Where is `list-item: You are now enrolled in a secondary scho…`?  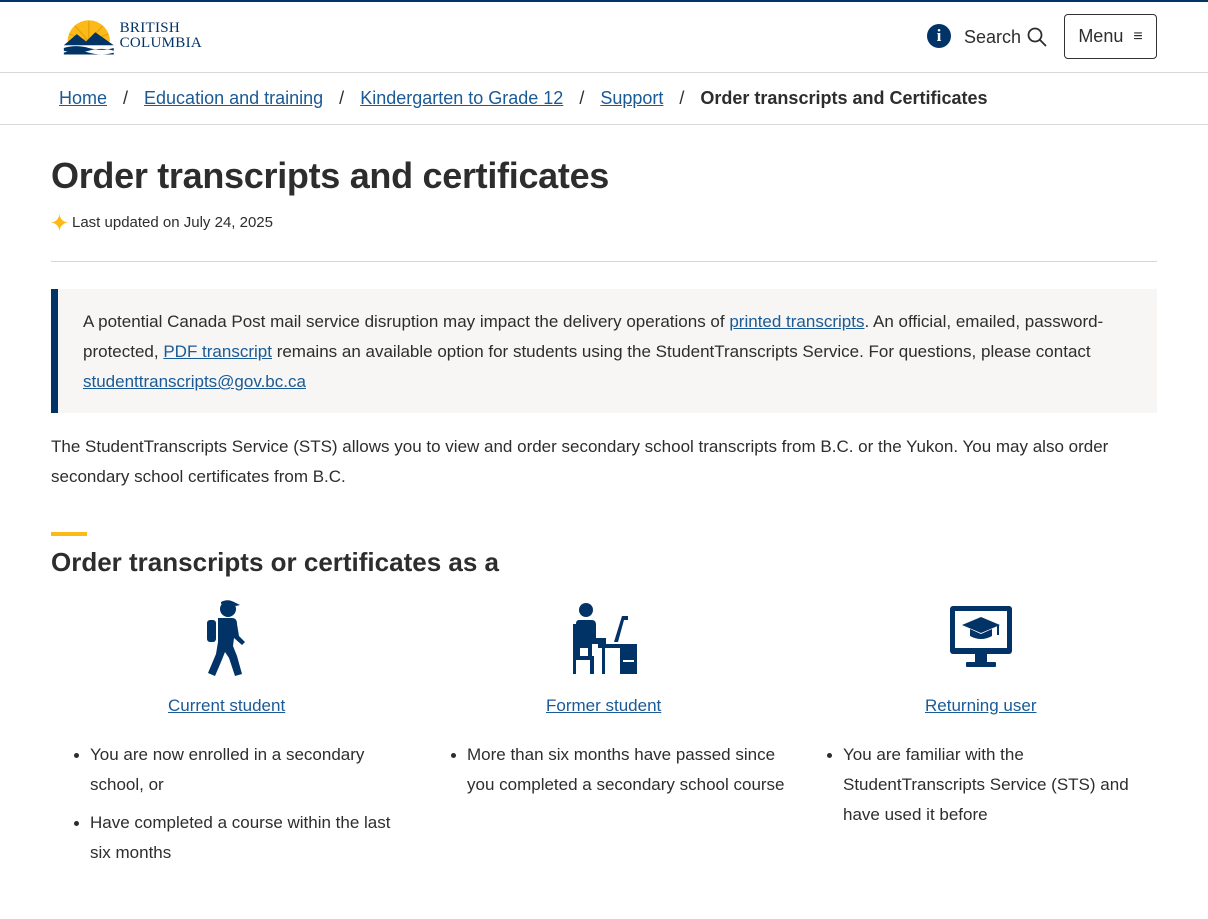
list-item: You are now enrolled in a secondary scho… is located at coordinates (223, 770).